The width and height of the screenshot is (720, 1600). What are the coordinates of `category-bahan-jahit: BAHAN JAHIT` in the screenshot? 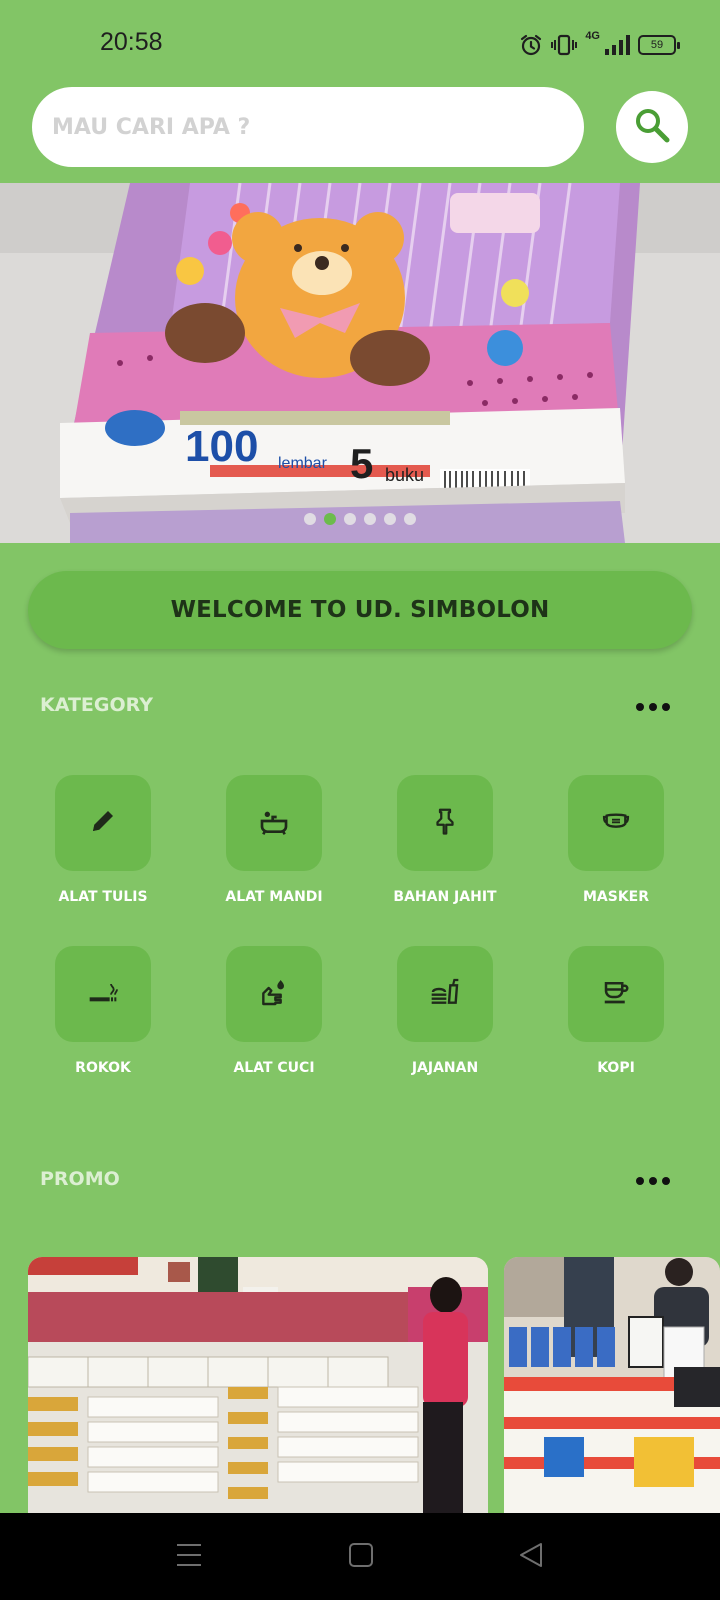 It's located at (445, 840).